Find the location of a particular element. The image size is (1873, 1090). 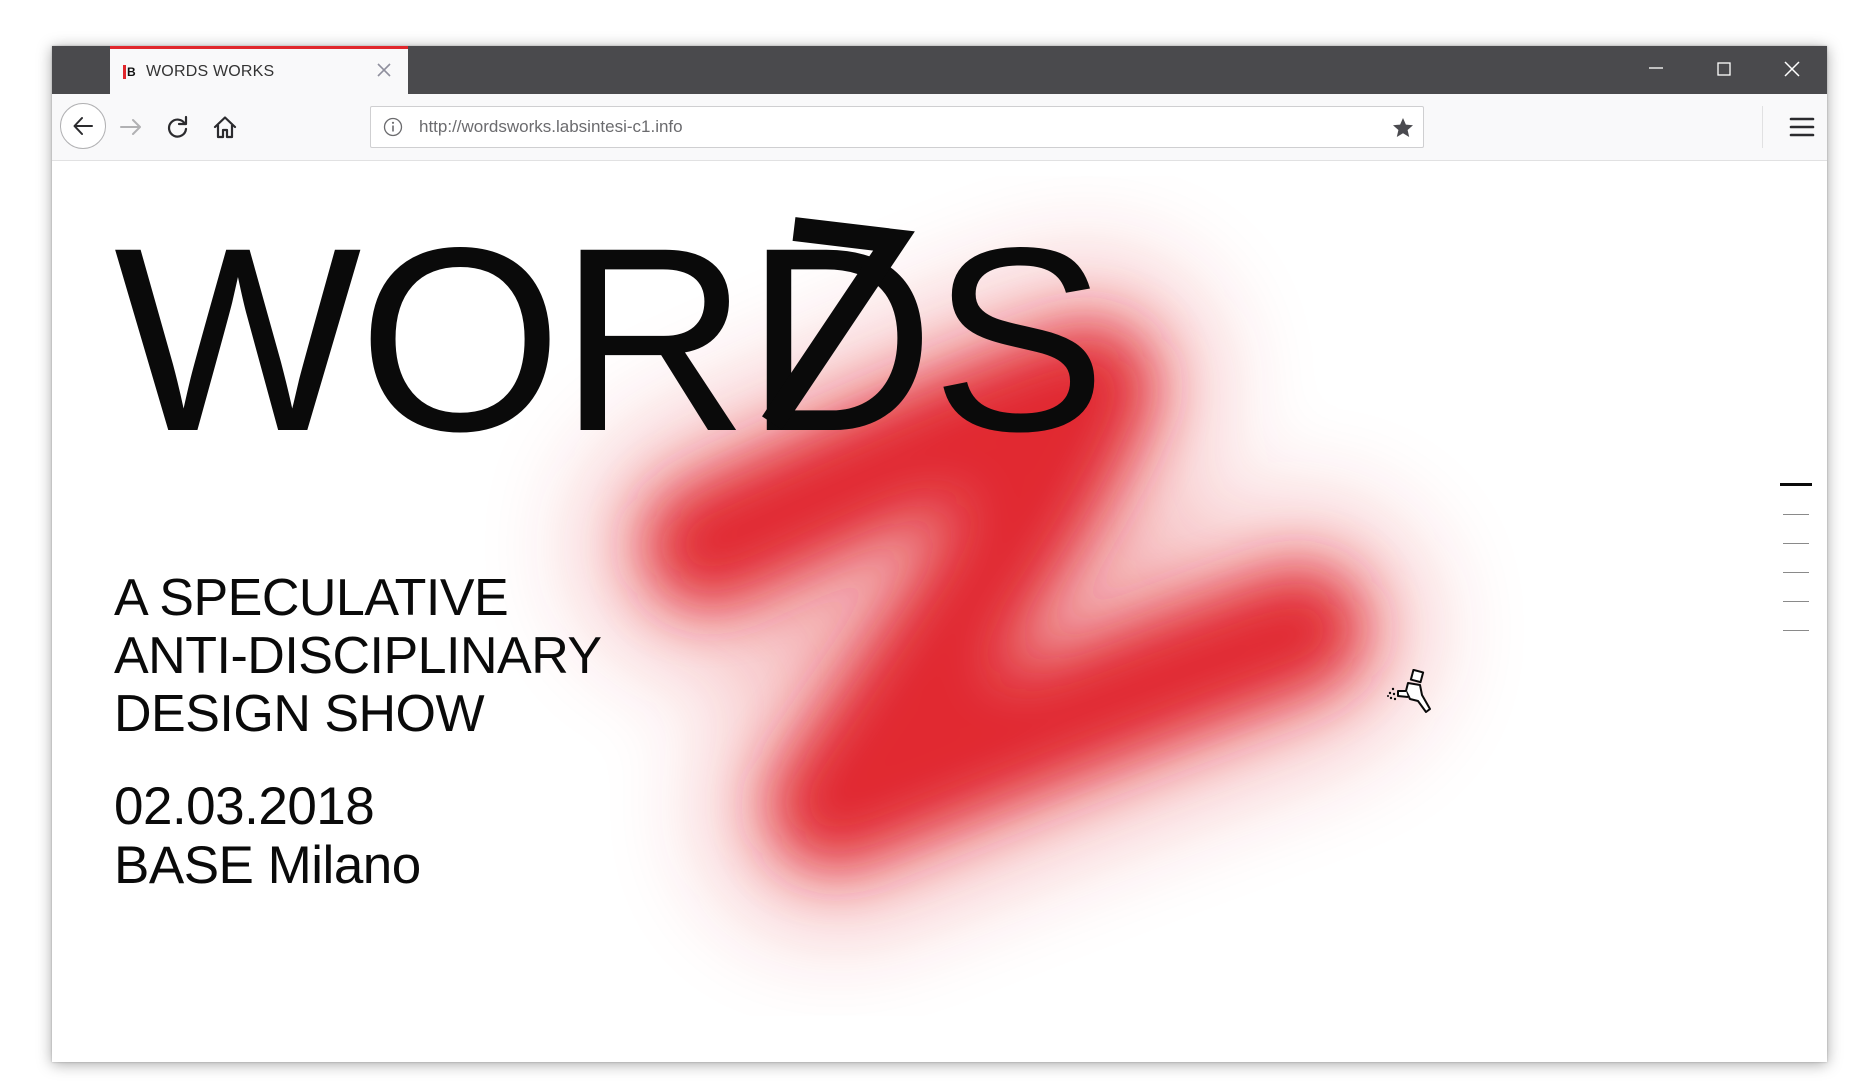

back-button is located at coordinates (83, 126).